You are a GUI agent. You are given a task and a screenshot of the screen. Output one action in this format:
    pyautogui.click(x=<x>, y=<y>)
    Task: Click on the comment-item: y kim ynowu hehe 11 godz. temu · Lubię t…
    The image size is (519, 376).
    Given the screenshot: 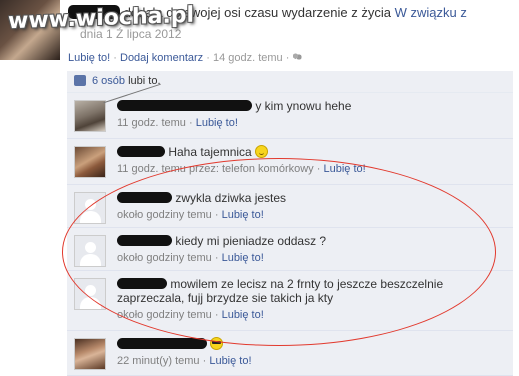 What is the action you would take?
    pyautogui.click(x=290, y=111)
    